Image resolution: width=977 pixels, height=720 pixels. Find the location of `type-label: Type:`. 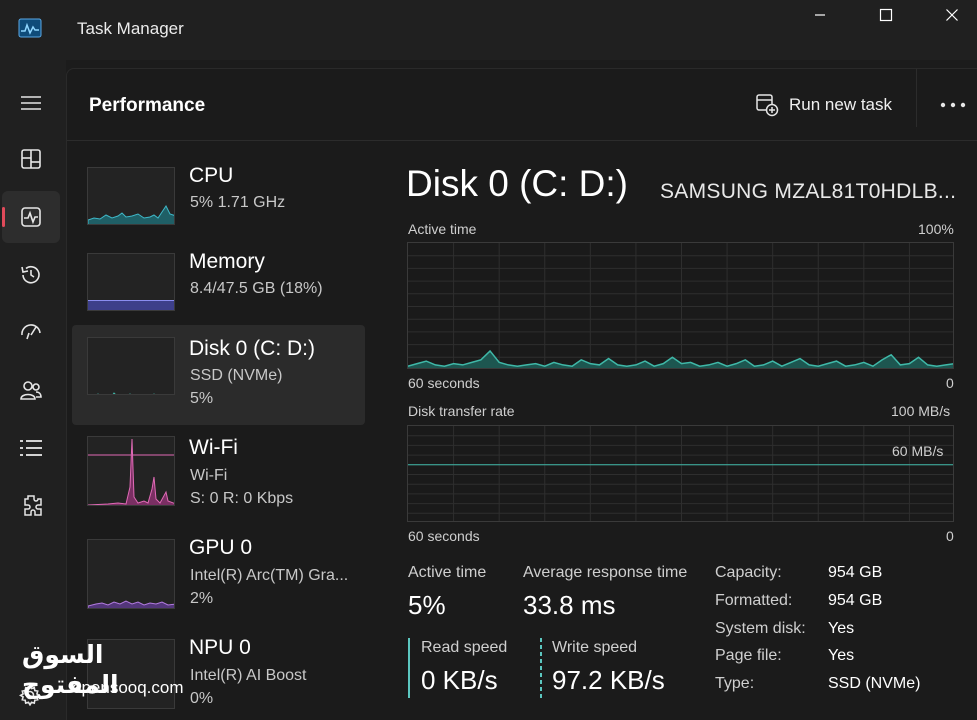

type-label: Type: is located at coordinates (735, 683).